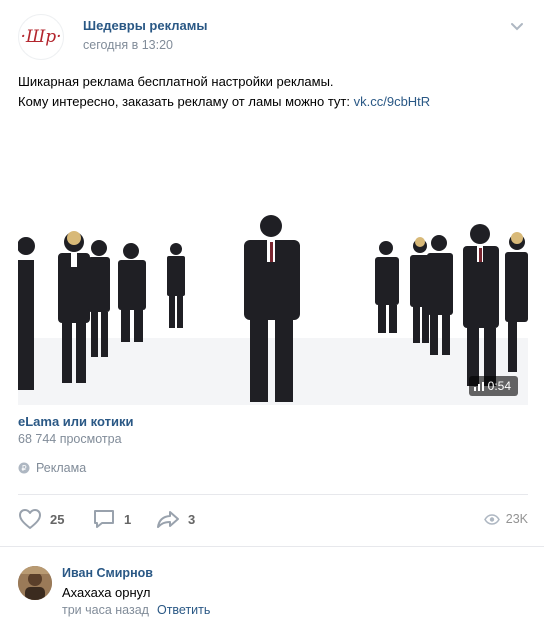  Describe the element at coordinates (128, 519) in the screenshot. I see `comments-count: 1` at that location.